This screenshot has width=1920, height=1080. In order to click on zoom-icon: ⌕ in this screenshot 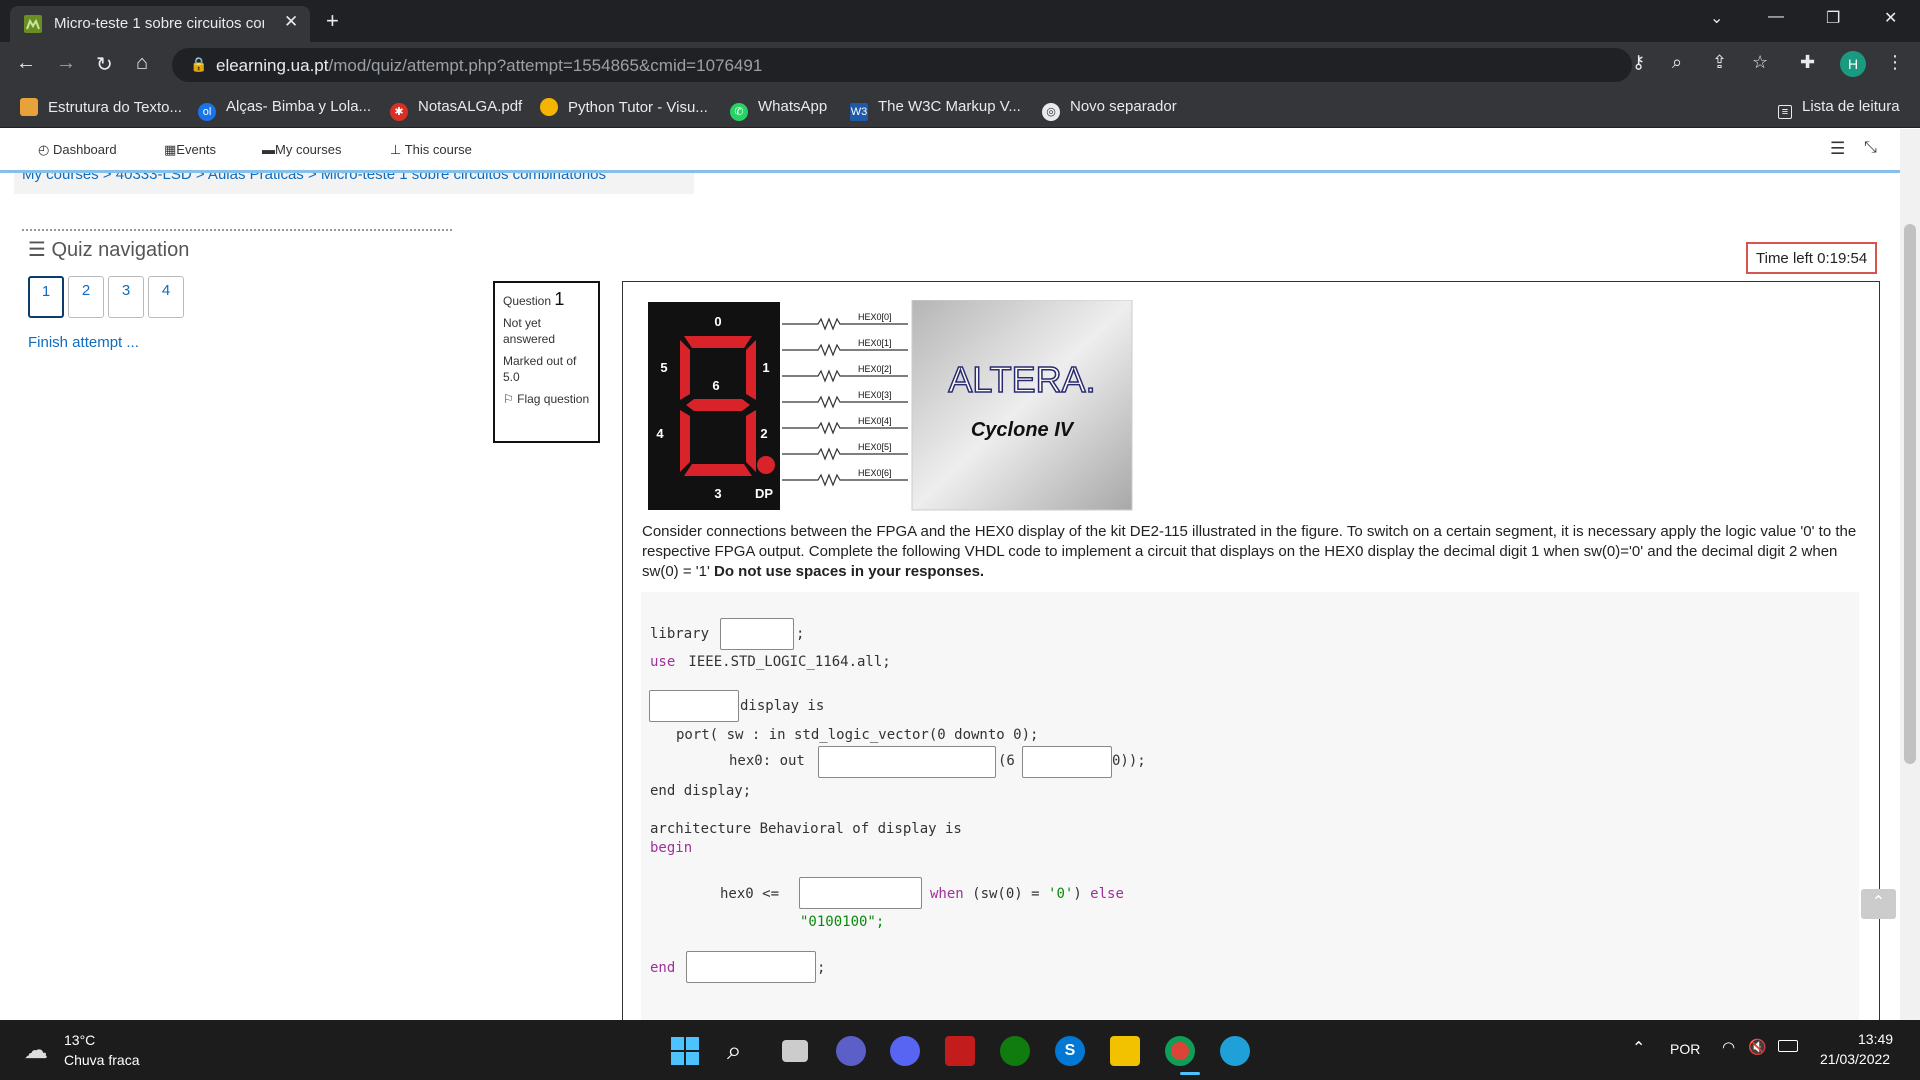, I will do `click(1677, 62)`.